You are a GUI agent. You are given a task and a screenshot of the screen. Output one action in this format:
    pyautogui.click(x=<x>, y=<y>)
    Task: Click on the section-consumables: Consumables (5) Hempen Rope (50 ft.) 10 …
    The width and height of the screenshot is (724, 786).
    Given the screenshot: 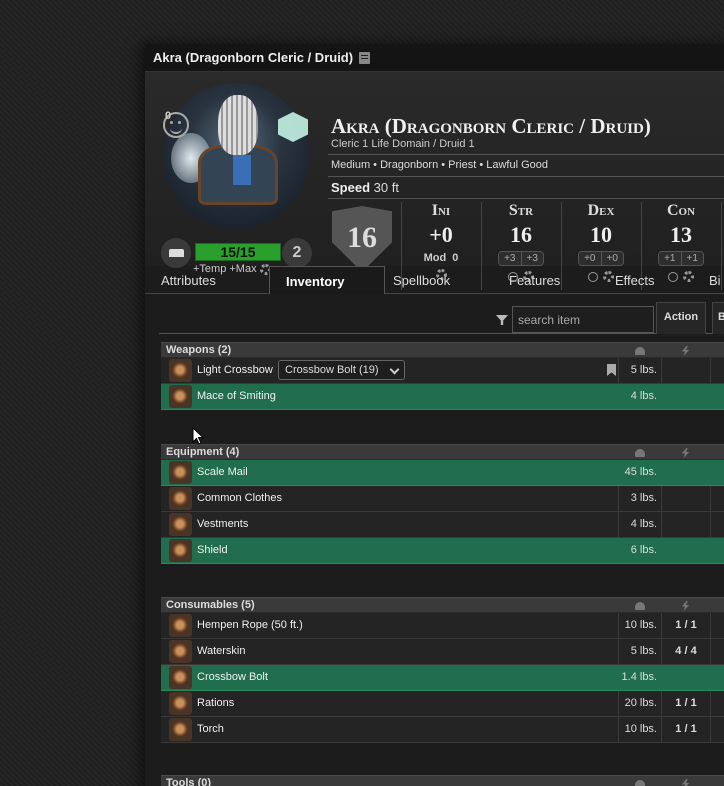 What is the action you would take?
    pyautogui.click(x=442, y=670)
    